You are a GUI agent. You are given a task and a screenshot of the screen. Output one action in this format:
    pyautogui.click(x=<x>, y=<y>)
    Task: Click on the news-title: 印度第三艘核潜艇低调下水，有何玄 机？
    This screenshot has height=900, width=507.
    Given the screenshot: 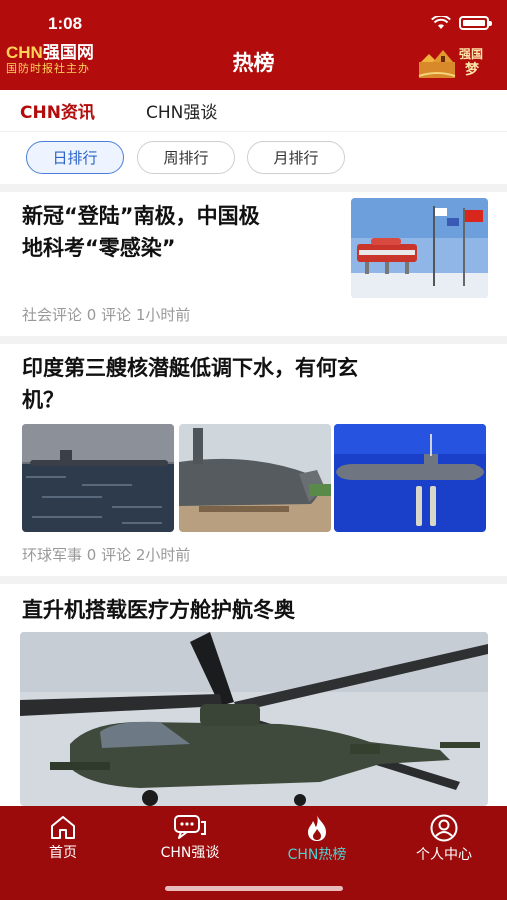 What is the action you would take?
    pyautogui.click(x=190, y=384)
    